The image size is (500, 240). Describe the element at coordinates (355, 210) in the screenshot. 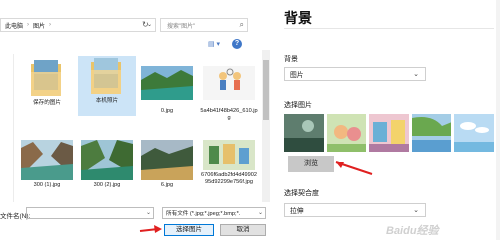

I see `fit-select: 拉伸 ⌄` at that location.